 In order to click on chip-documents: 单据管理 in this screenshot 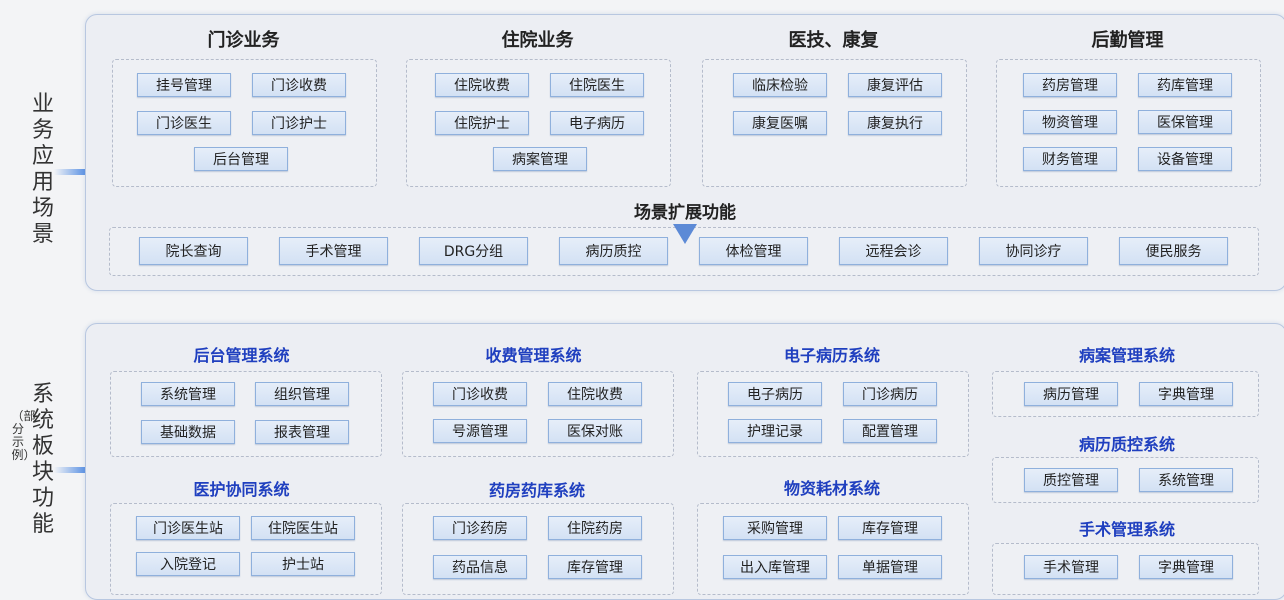, I will do `click(890, 567)`.